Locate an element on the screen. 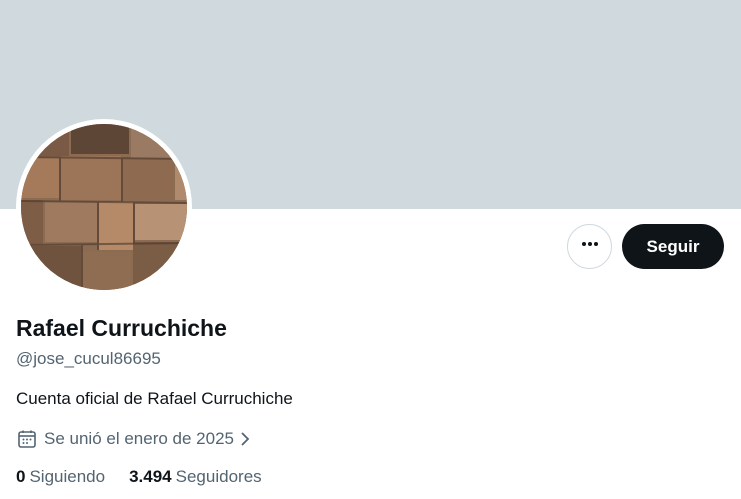 The image size is (741, 499). avatar is located at coordinates (104, 207).